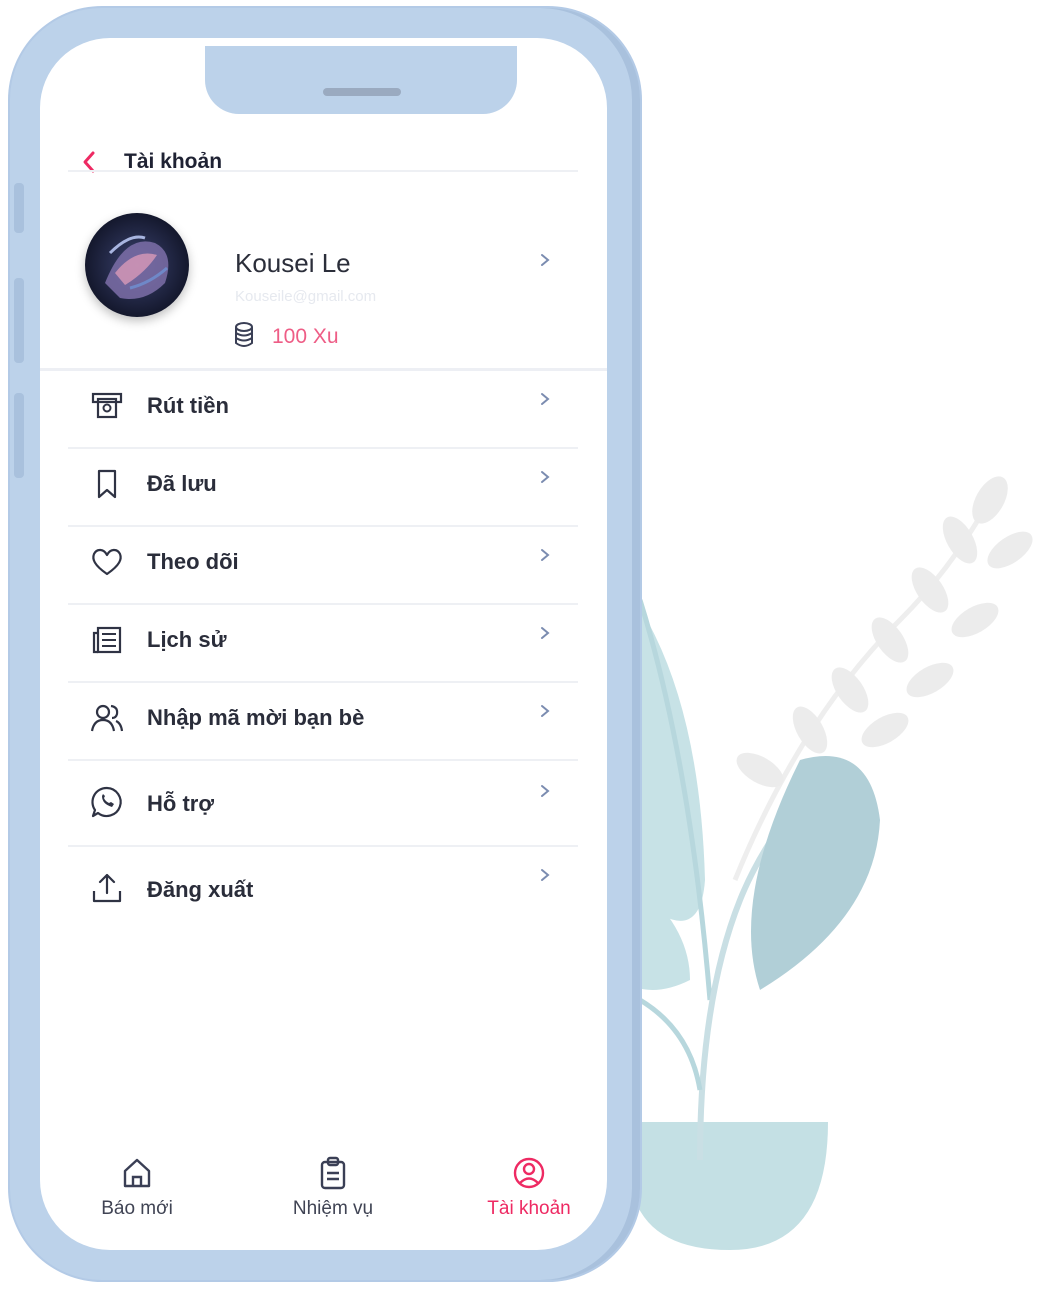 The height and width of the screenshot is (1300, 1048). I want to click on tab-label: Tài khoản, so click(529, 1208).